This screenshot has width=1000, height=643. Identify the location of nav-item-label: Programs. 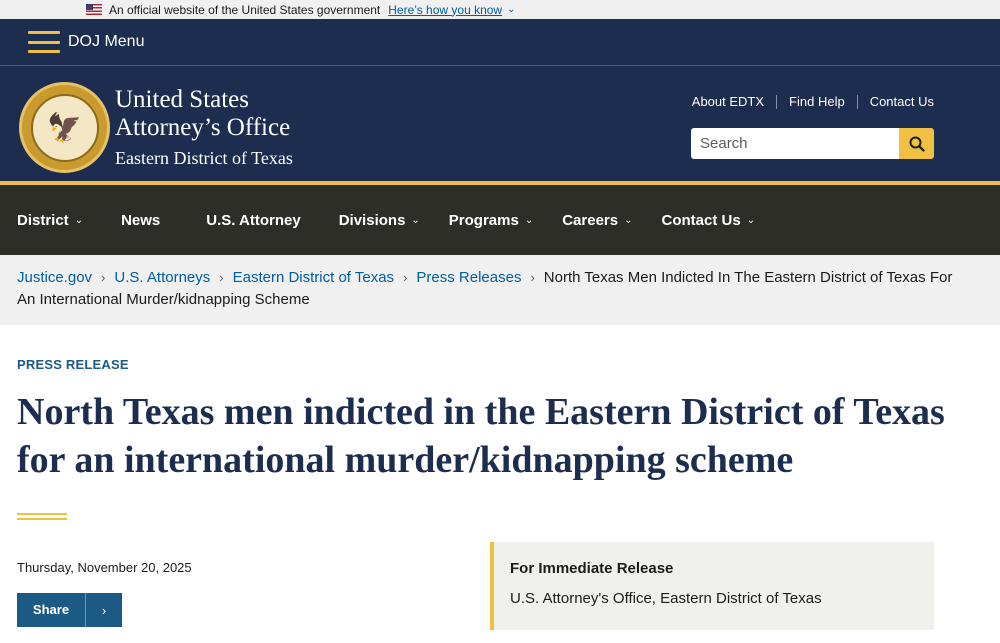
(483, 220).